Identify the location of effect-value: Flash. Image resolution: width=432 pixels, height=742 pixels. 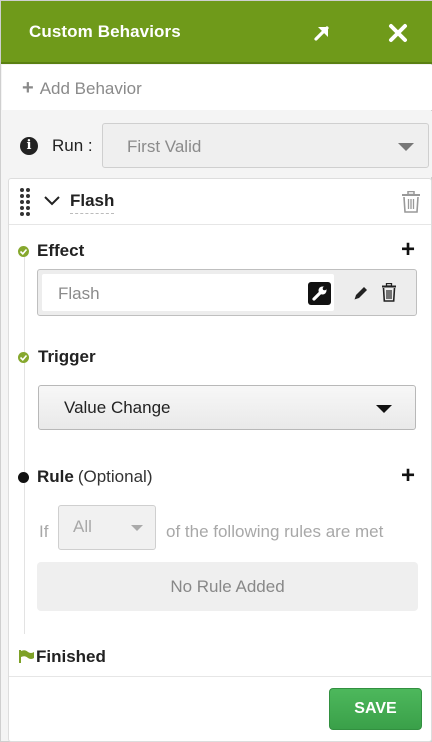
(79, 293).